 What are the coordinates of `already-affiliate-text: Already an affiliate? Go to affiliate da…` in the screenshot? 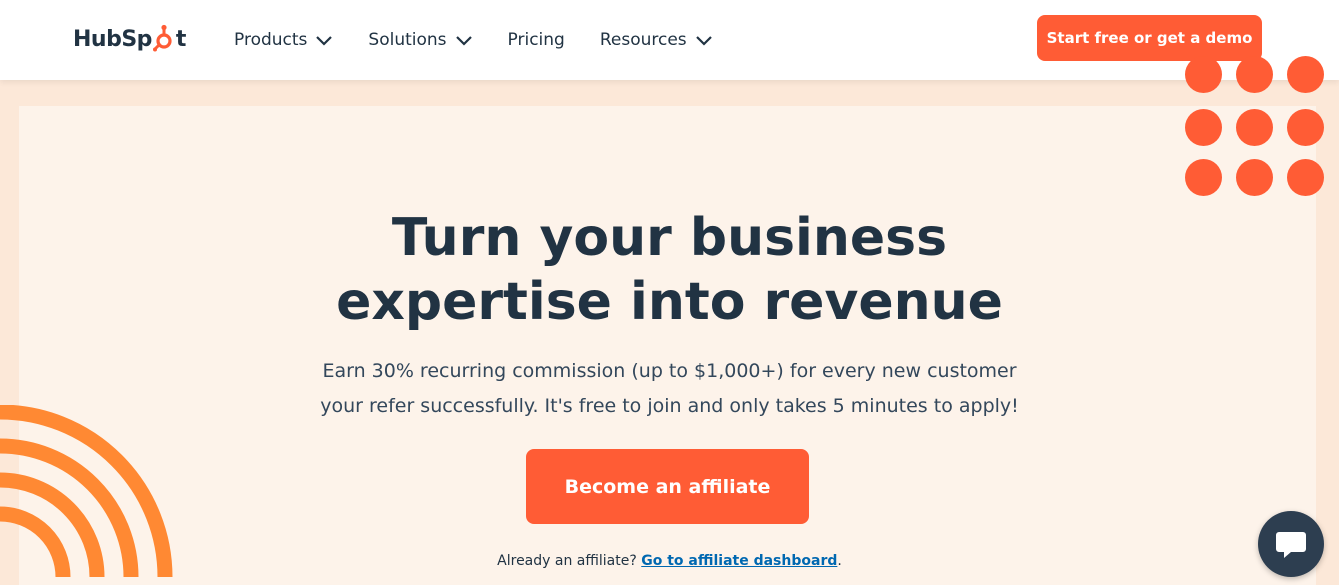 It's located at (669, 561).